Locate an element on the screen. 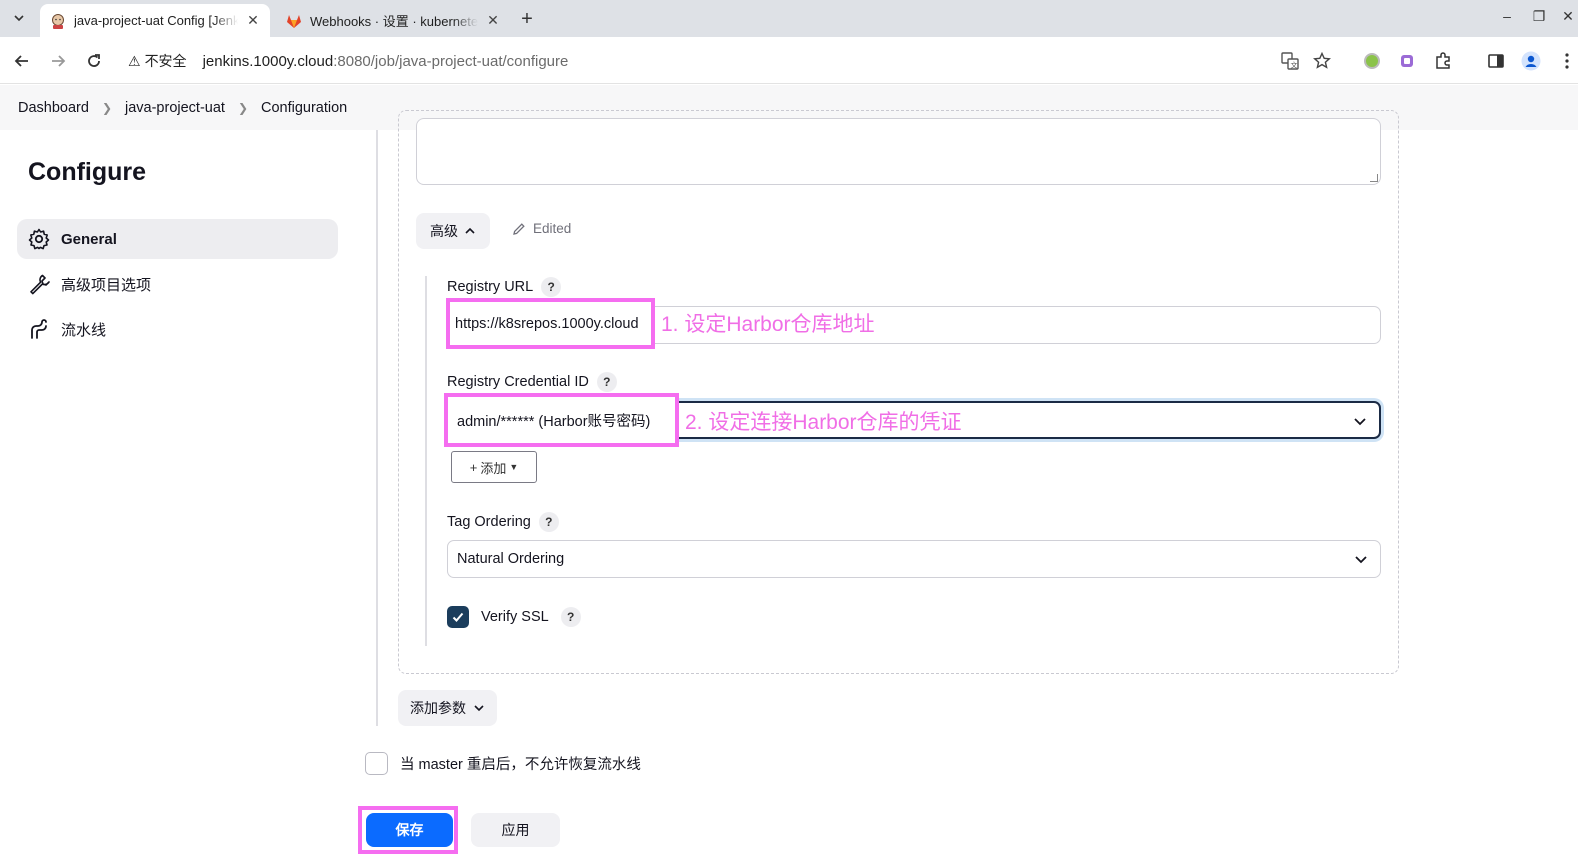 This screenshot has height=866, width=1578. breadcrumb-configuration: Configuration is located at coordinates (304, 108).